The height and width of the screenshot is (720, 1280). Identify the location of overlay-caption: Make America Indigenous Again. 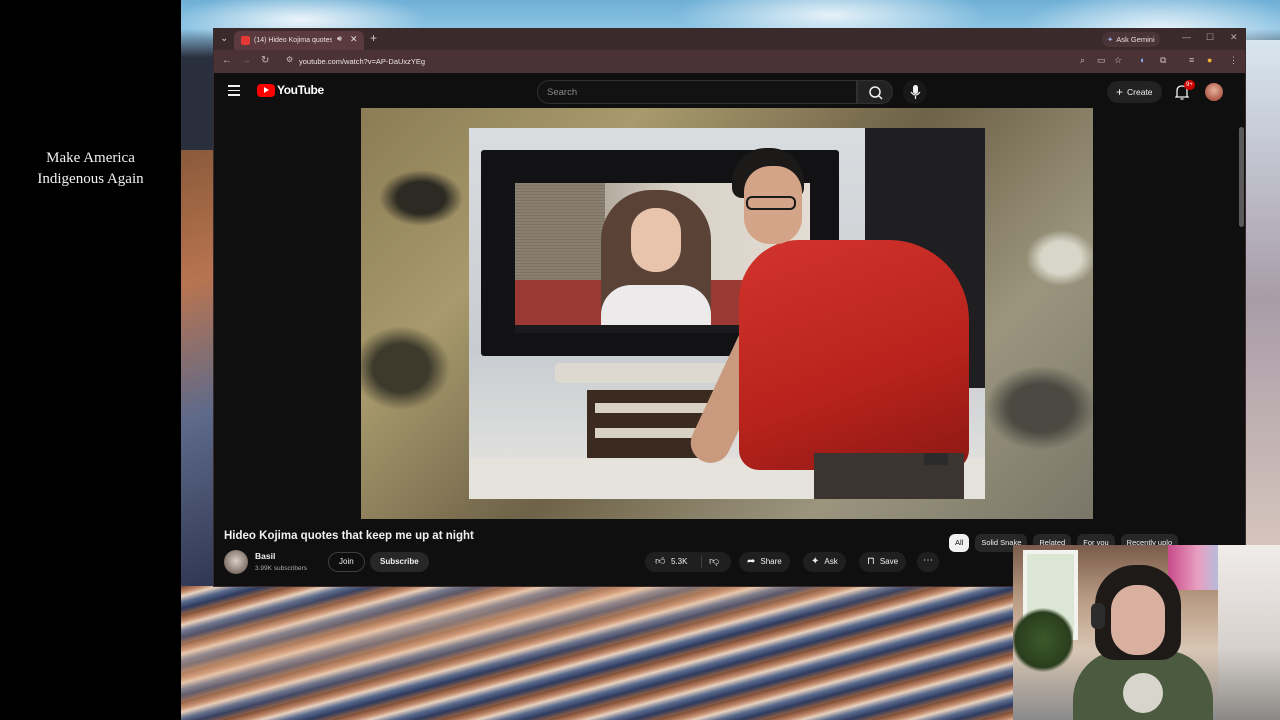
(90, 169).